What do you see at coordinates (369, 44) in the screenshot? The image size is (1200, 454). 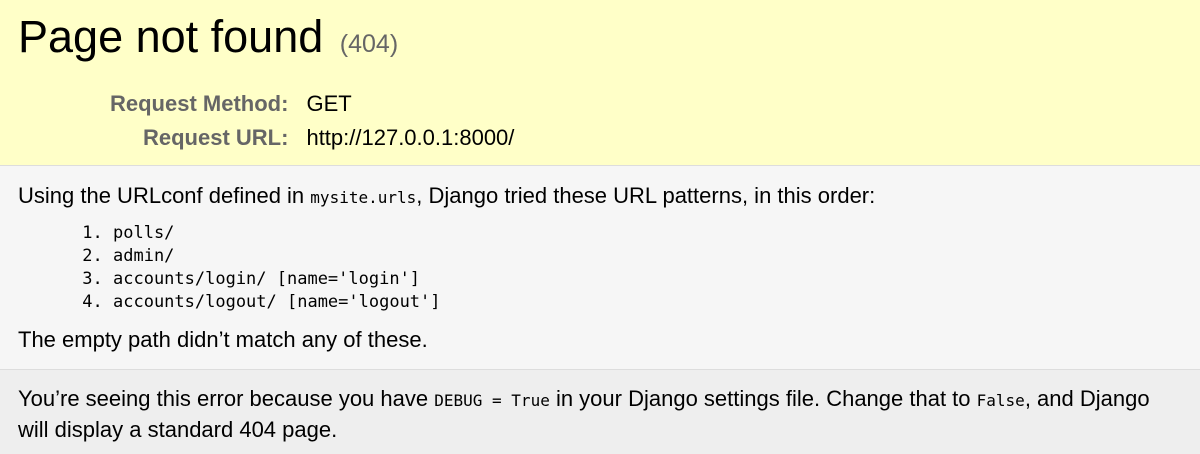 I see `status-code: (404)` at bounding box center [369, 44].